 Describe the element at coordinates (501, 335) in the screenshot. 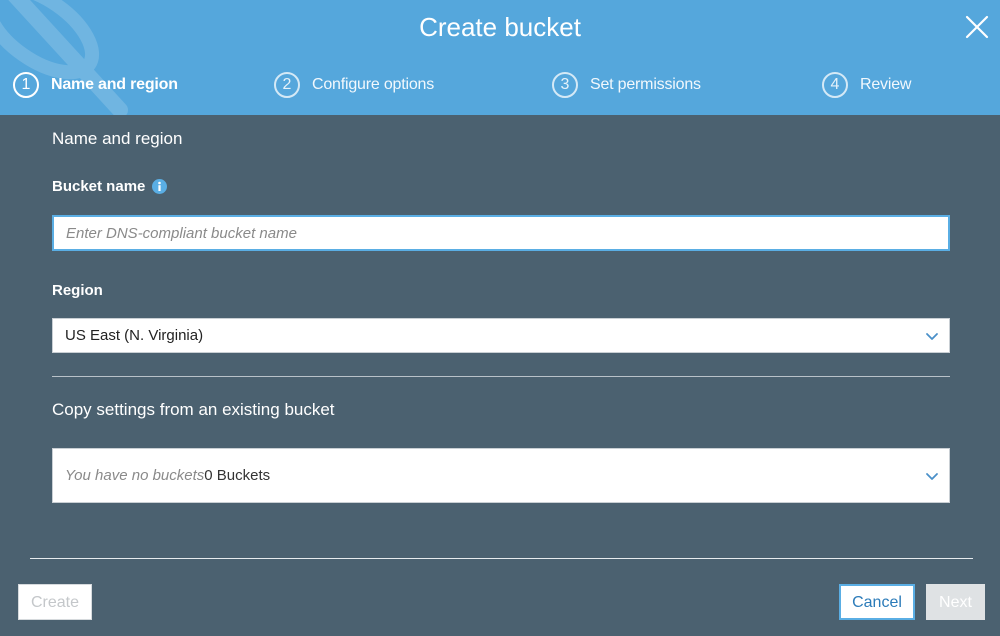

I see `region-select: US East (N. Virginia)` at that location.